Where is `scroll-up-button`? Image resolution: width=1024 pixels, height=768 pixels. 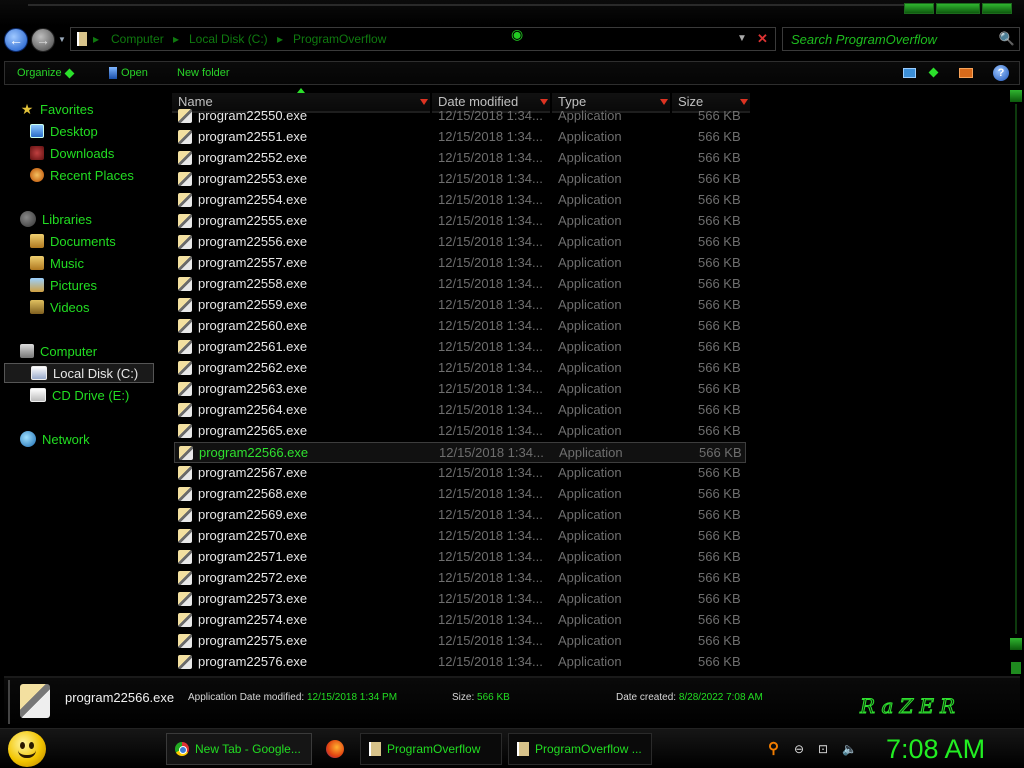
scroll-up-button is located at coordinates (1016, 96).